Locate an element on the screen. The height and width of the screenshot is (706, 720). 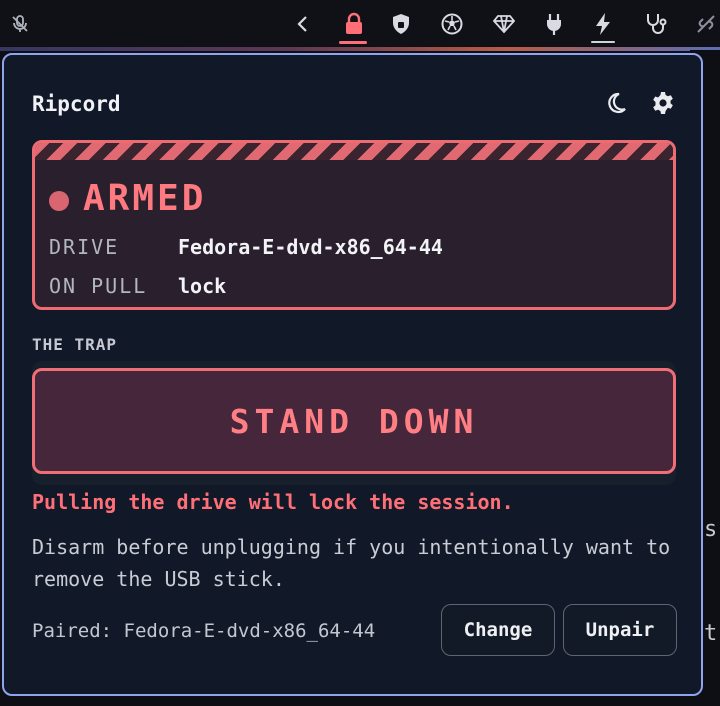
status-dot is located at coordinates (59, 201).